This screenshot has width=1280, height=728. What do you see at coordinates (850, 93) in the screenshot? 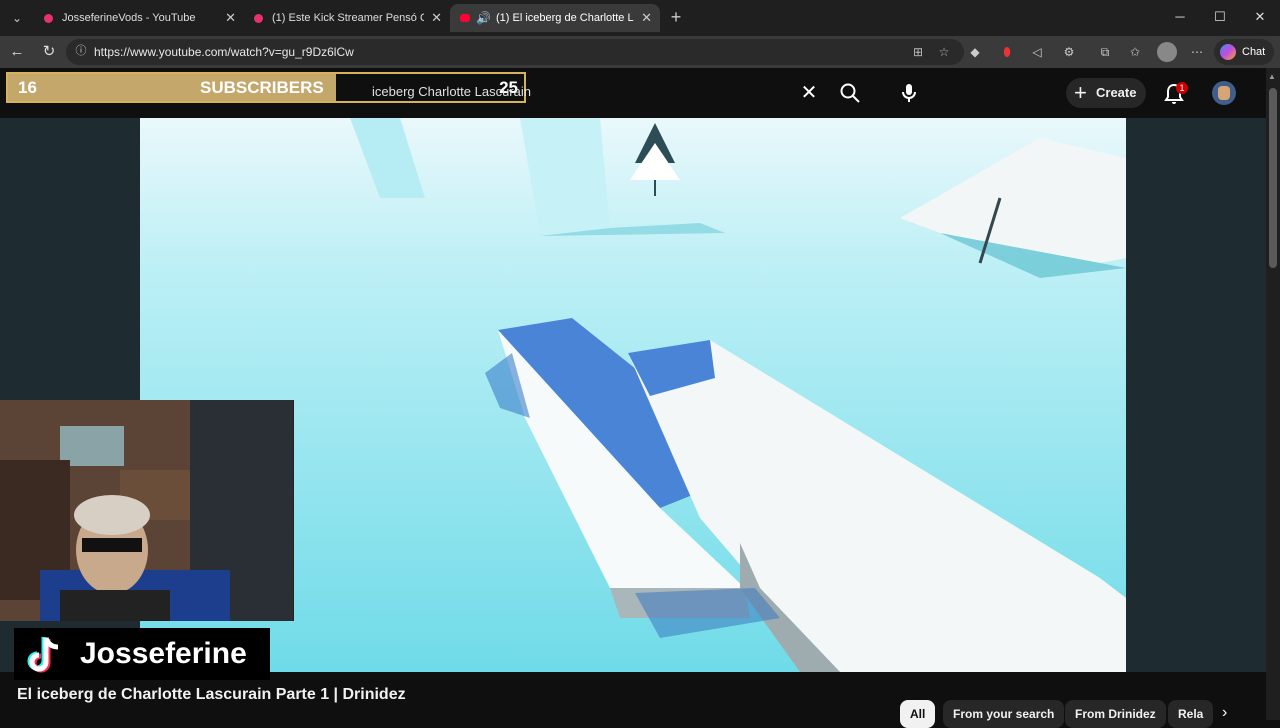
I see `search-icon` at bounding box center [850, 93].